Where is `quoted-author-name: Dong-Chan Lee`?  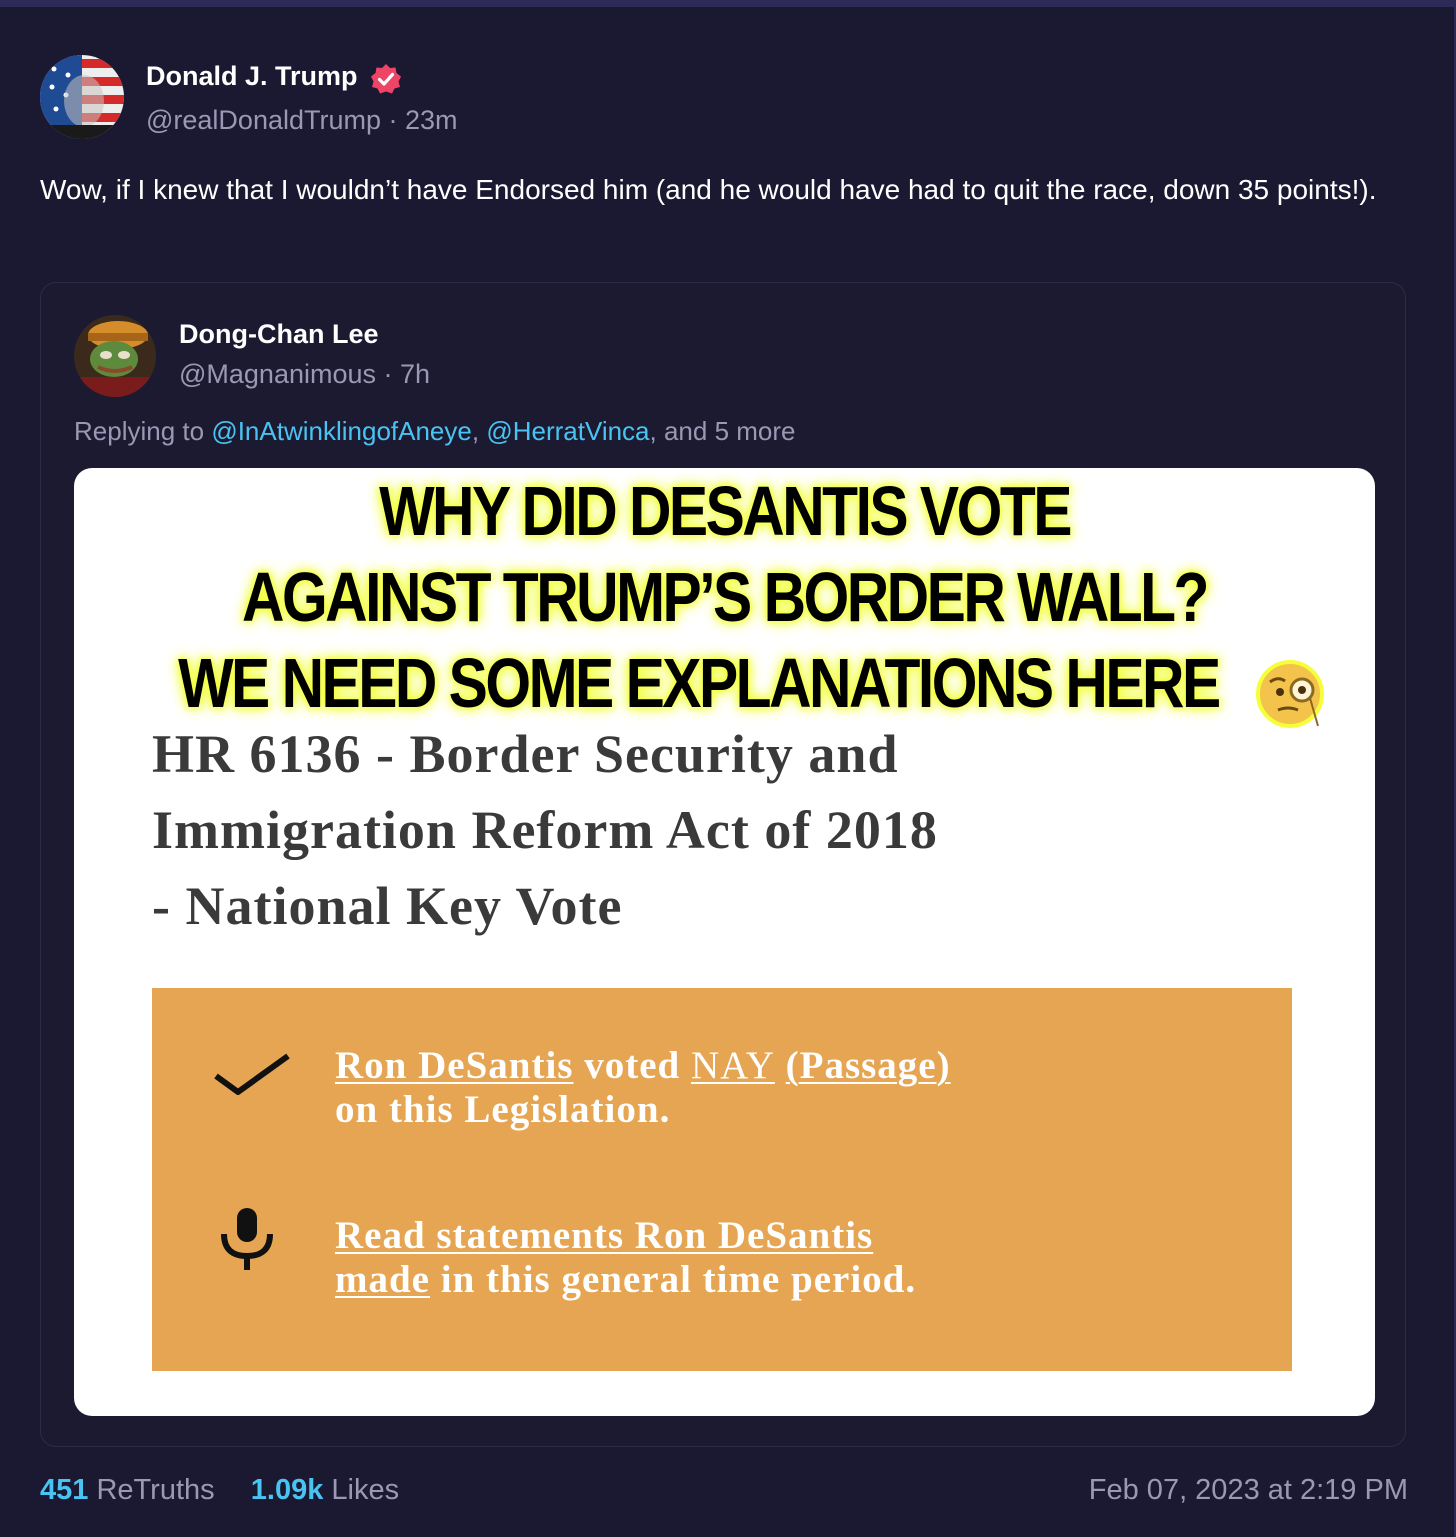
quoted-author-name: Dong-Chan Lee is located at coordinates (279, 334).